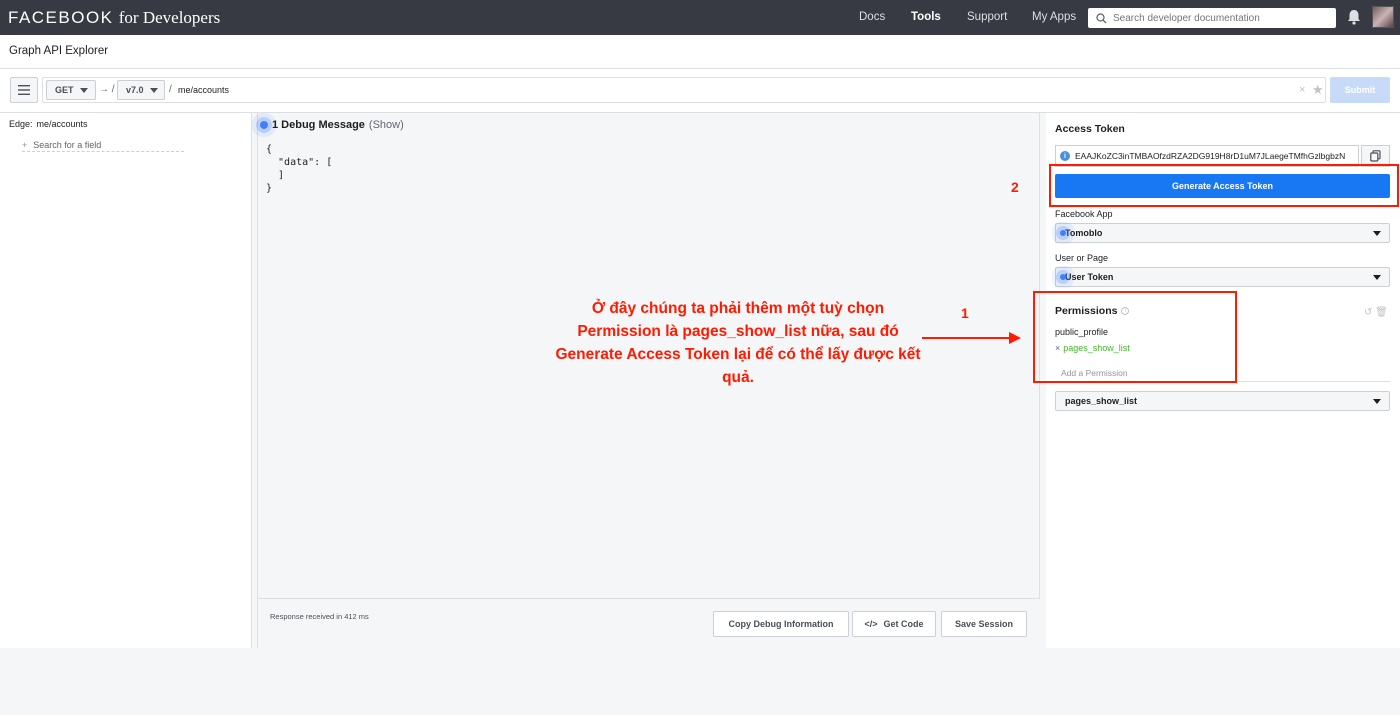  Describe the element at coordinates (170, 89) in the screenshot. I see `path-slash: /` at that location.